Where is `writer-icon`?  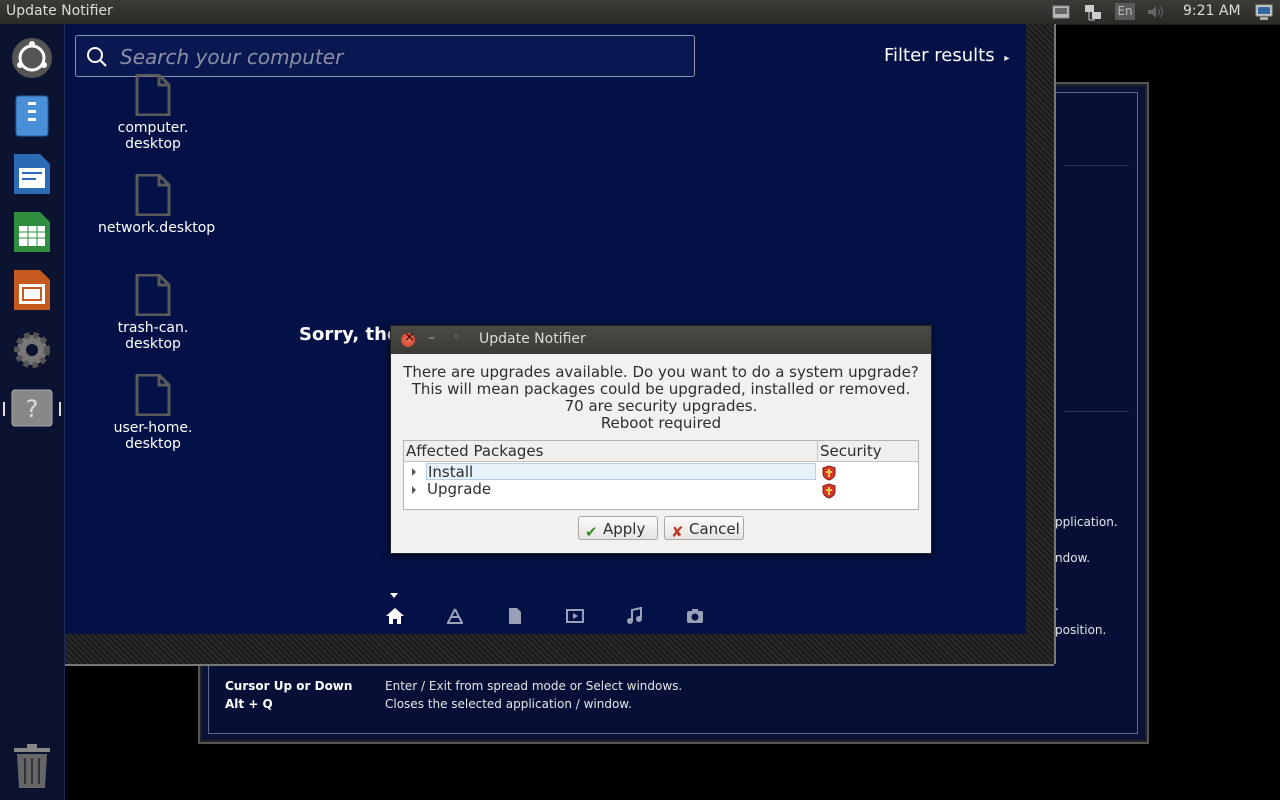
writer-icon is located at coordinates (32, 174).